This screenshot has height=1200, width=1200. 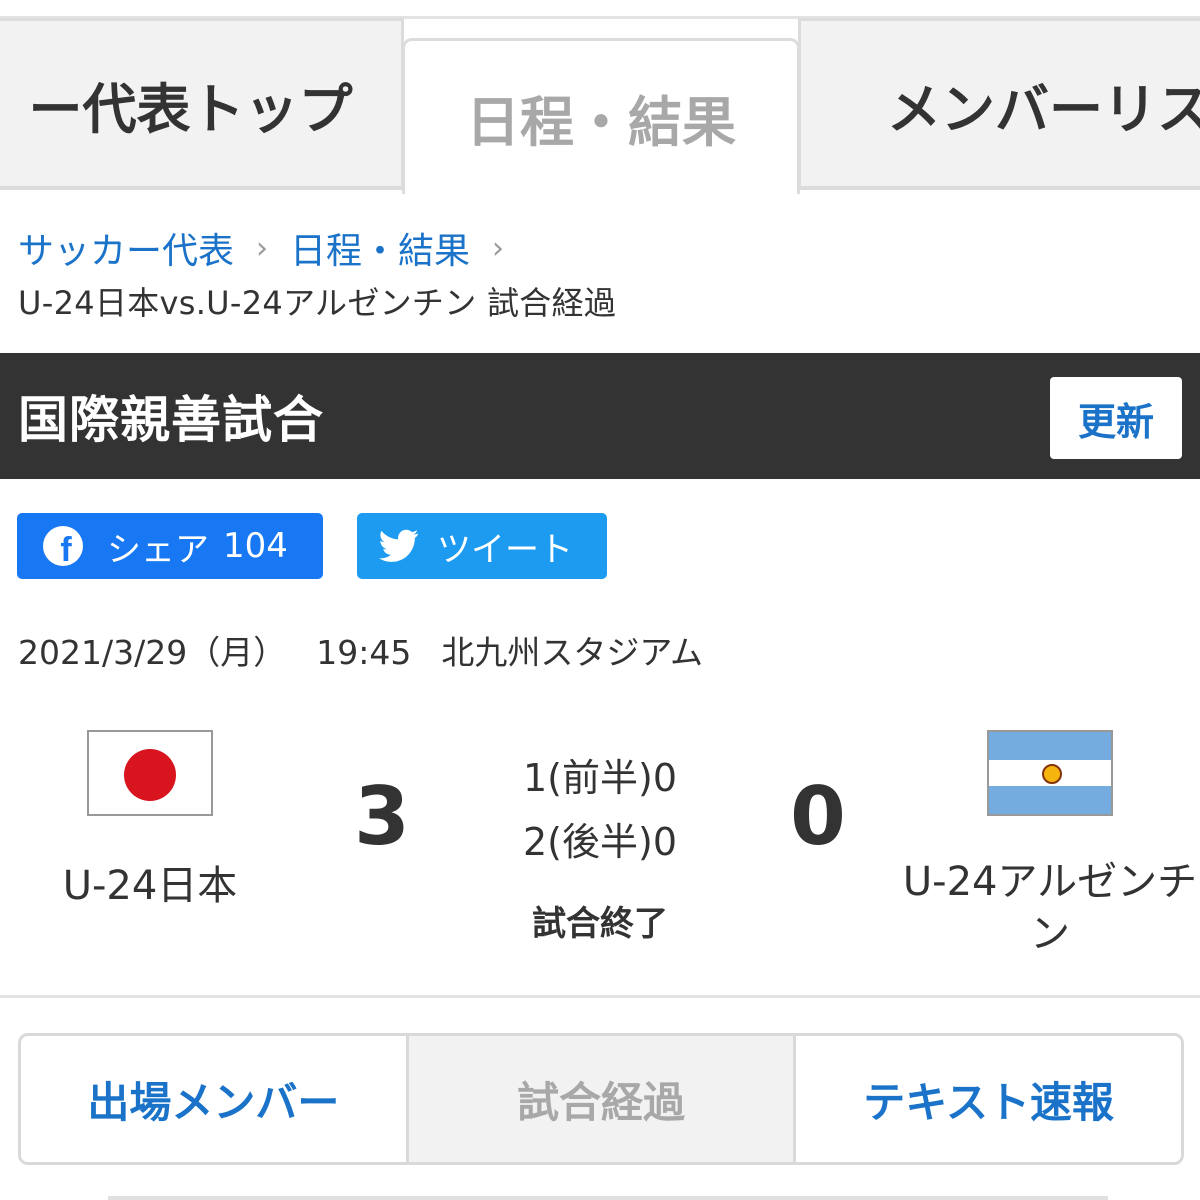 I want to click on home-team-name: U-24日本, so click(x=150, y=886).